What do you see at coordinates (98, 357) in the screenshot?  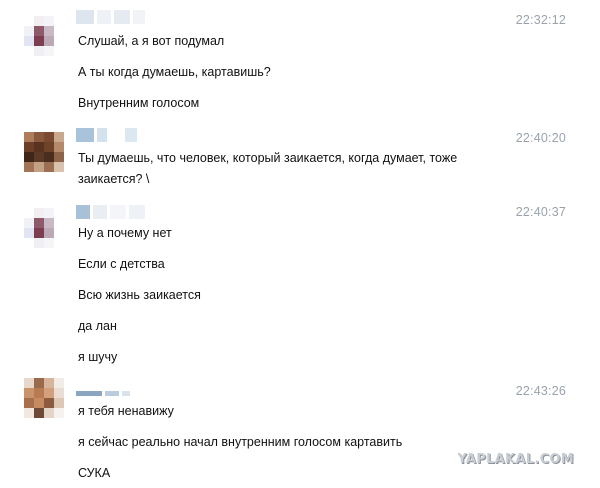 I see `message-text: я шучу` at bounding box center [98, 357].